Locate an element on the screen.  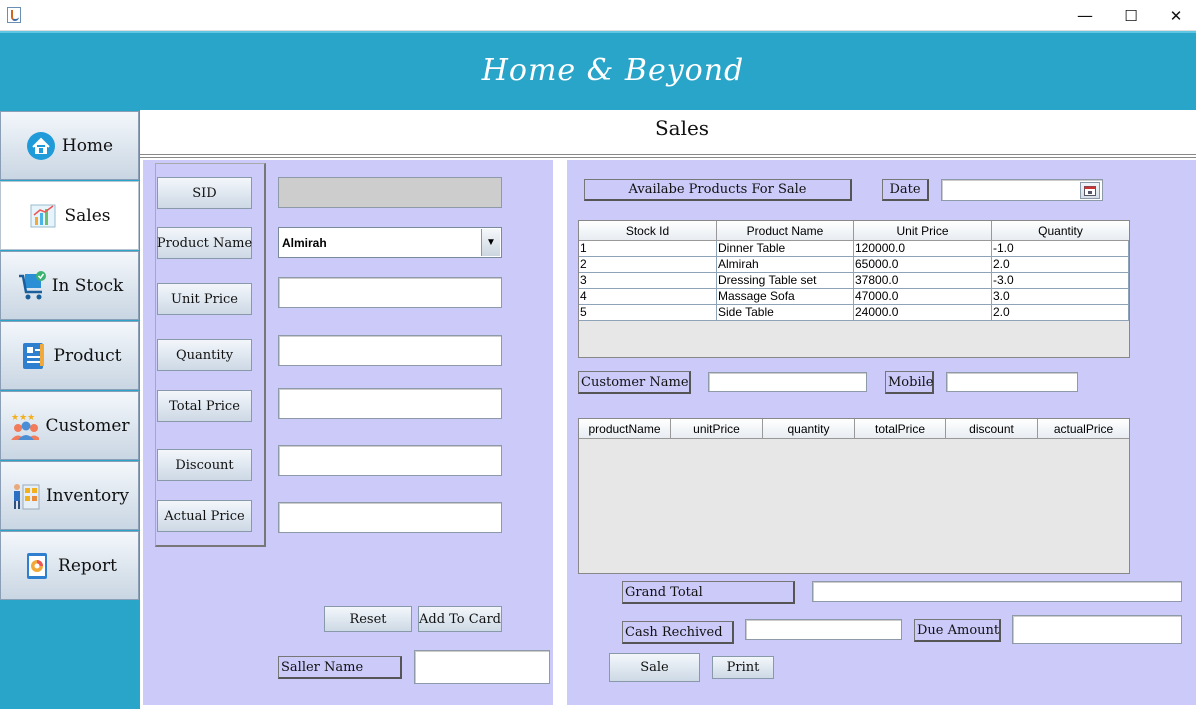
sales-chart-icon is located at coordinates (43, 216).